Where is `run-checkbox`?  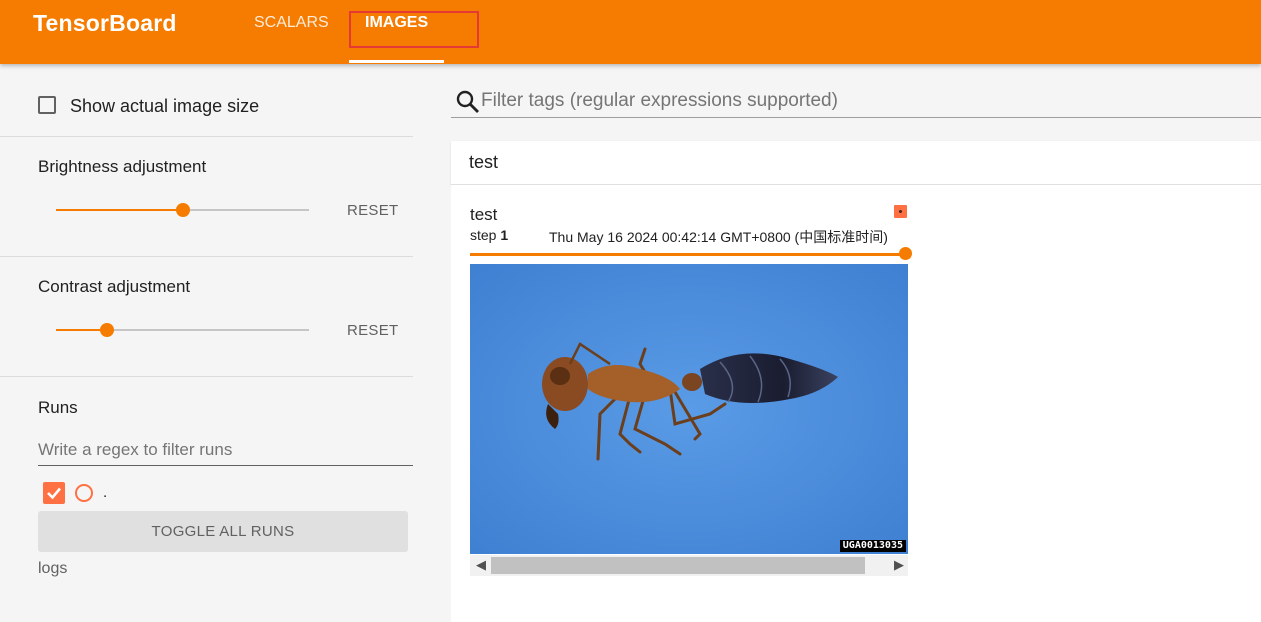 run-checkbox is located at coordinates (54, 493).